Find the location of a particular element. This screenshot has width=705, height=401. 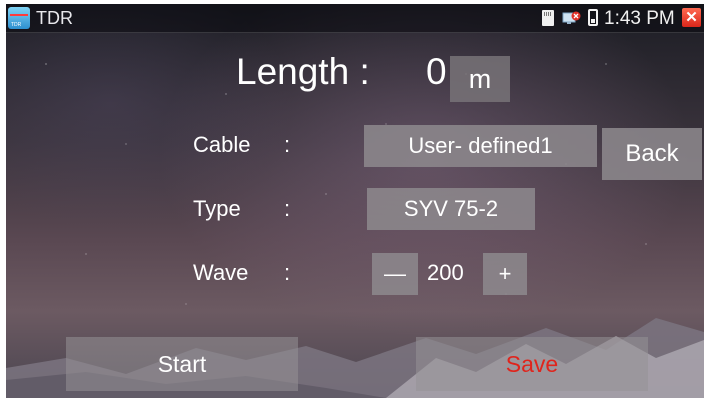

length-unit-button: m is located at coordinates (480, 79).